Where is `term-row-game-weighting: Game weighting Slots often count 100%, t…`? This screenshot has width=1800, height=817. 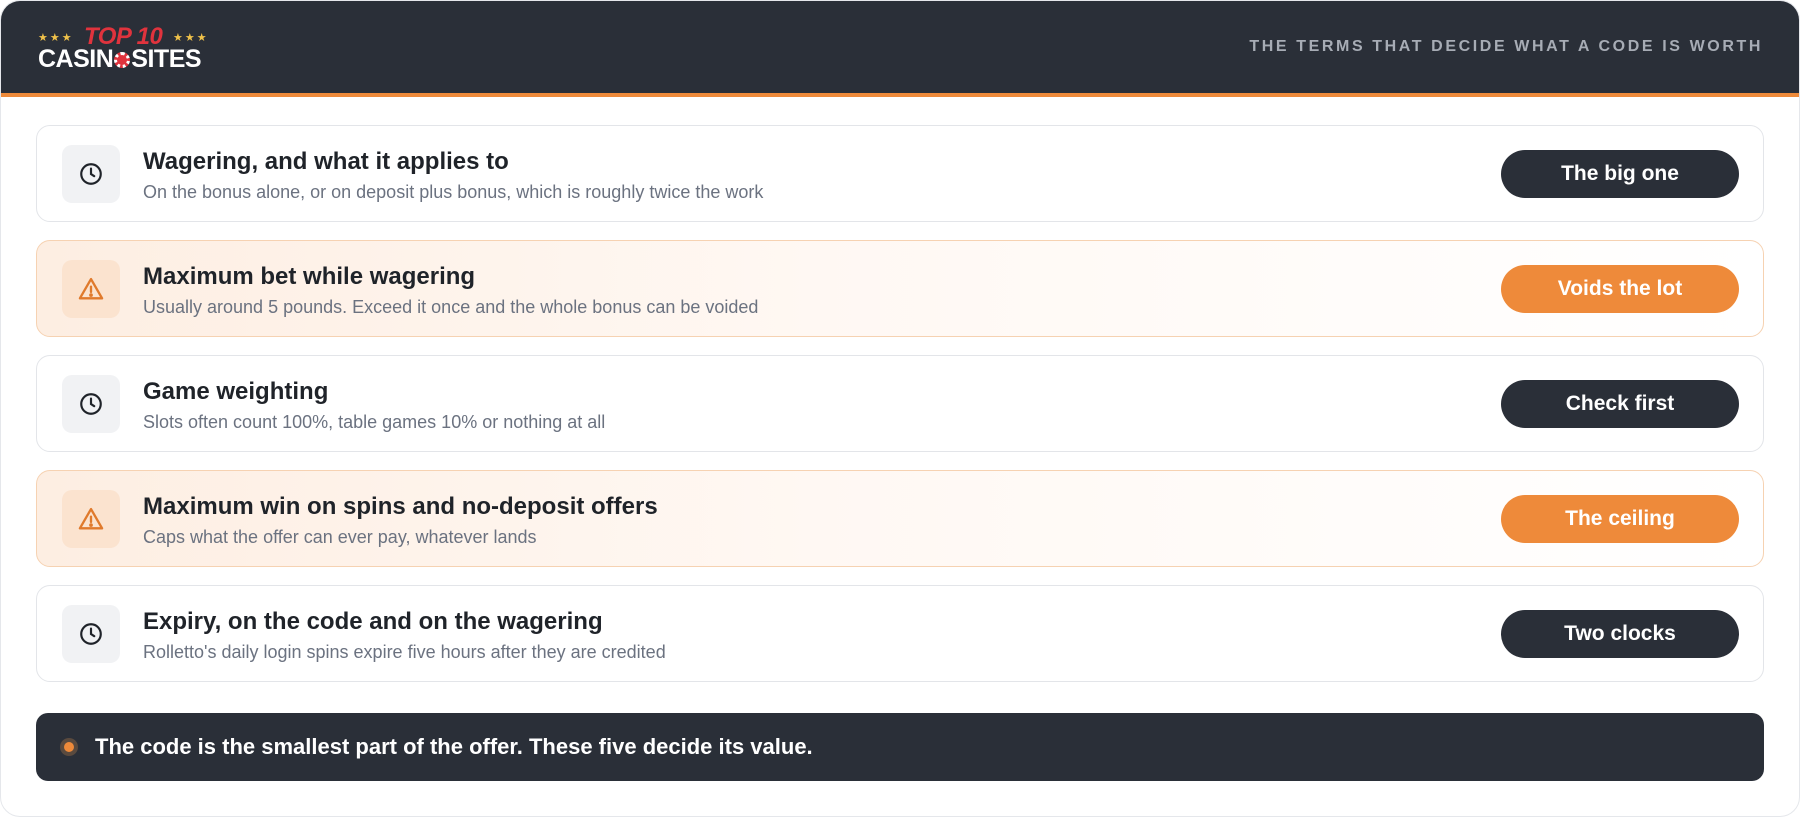 term-row-game-weighting: Game weighting Slots often count 100%, t… is located at coordinates (900, 403).